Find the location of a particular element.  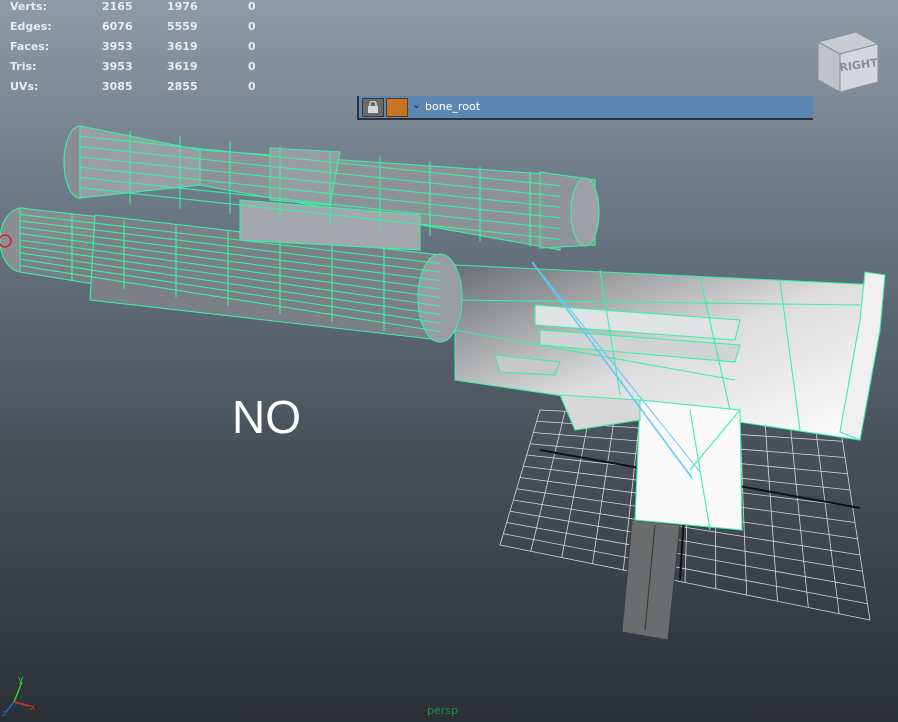

hud-row-tris: Tris: 3953 3619 0 is located at coordinates (140, 70).